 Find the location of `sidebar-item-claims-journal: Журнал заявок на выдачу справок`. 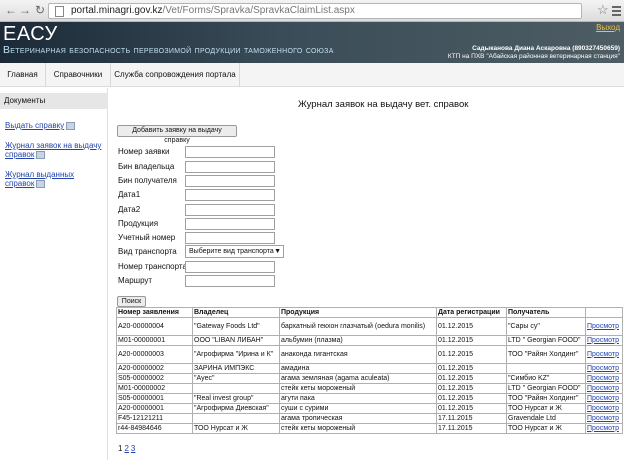

sidebar-item-claims-journal: Журнал заявок на выдачу справок is located at coordinates (55, 150).